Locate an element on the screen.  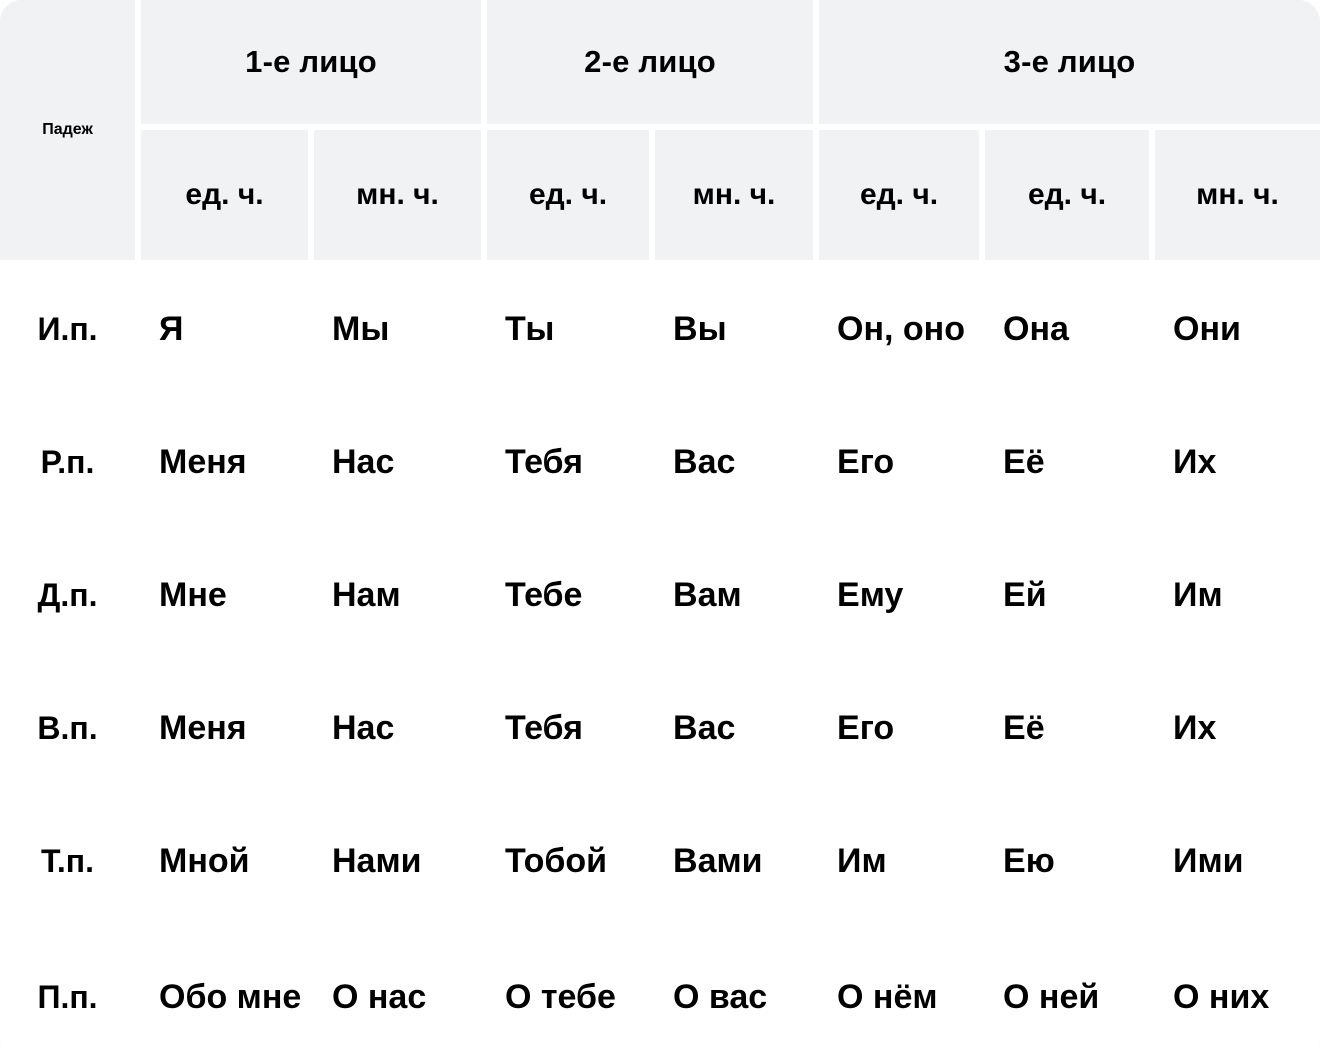
pronoun-cell: Ты is located at coordinates (571, 332).